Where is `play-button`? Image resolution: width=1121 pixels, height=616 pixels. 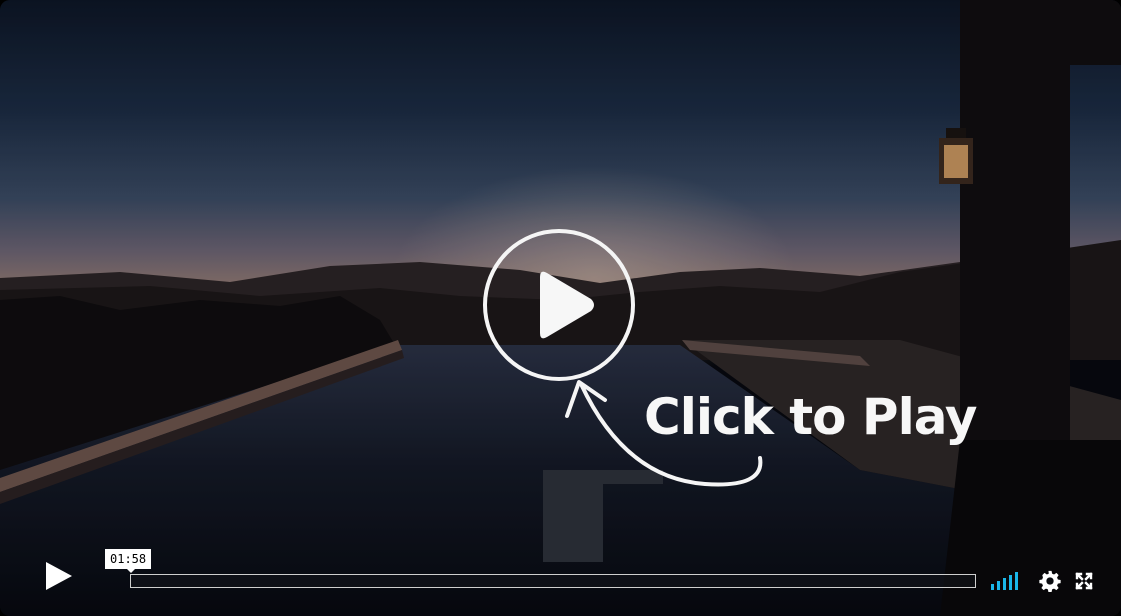
play-button is located at coordinates (58, 576).